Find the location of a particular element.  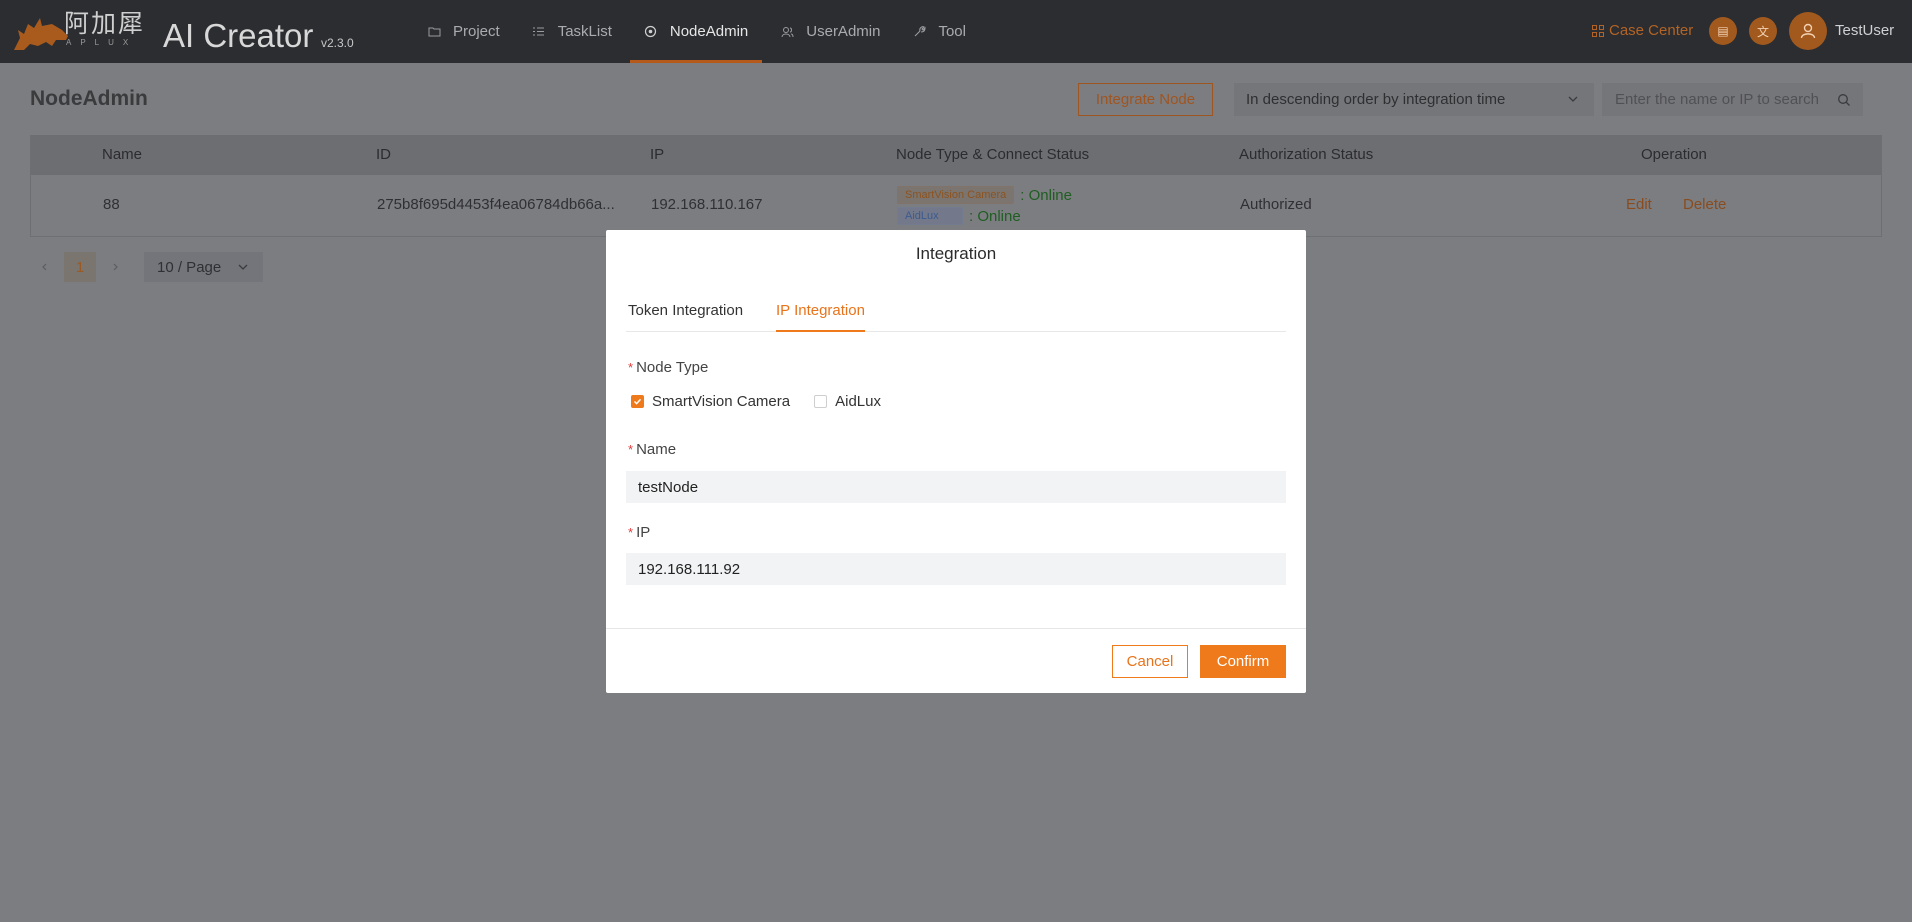

page-size-select: 10 / Page is located at coordinates (203, 267).